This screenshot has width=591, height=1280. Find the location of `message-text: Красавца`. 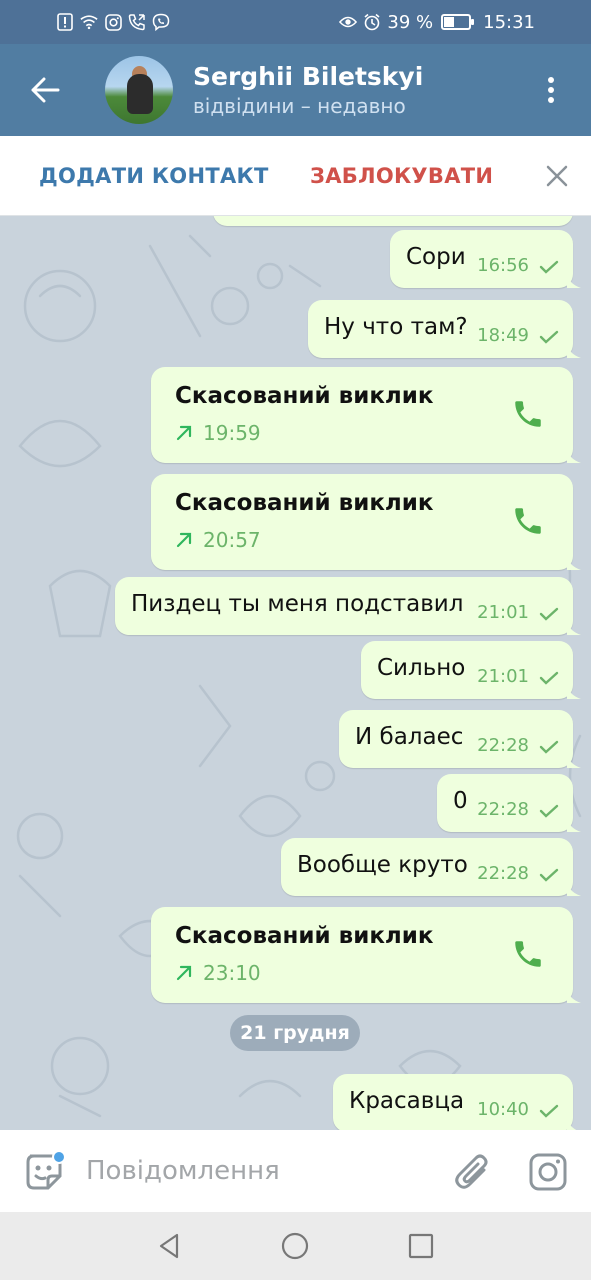

message-text: Красавца is located at coordinates (407, 1101).